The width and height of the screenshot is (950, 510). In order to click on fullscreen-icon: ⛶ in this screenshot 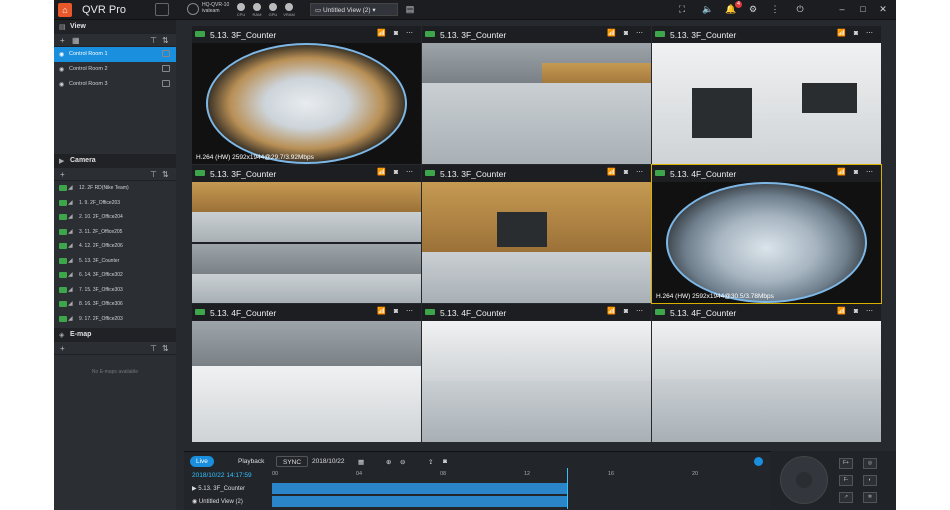, I will do `click(682, 9)`.